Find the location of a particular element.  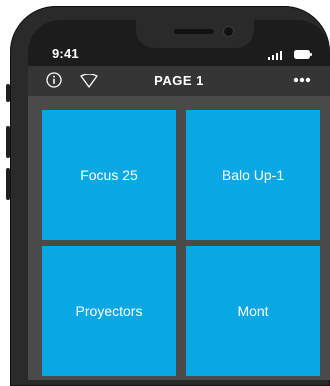

more-icon is located at coordinates (302, 80).